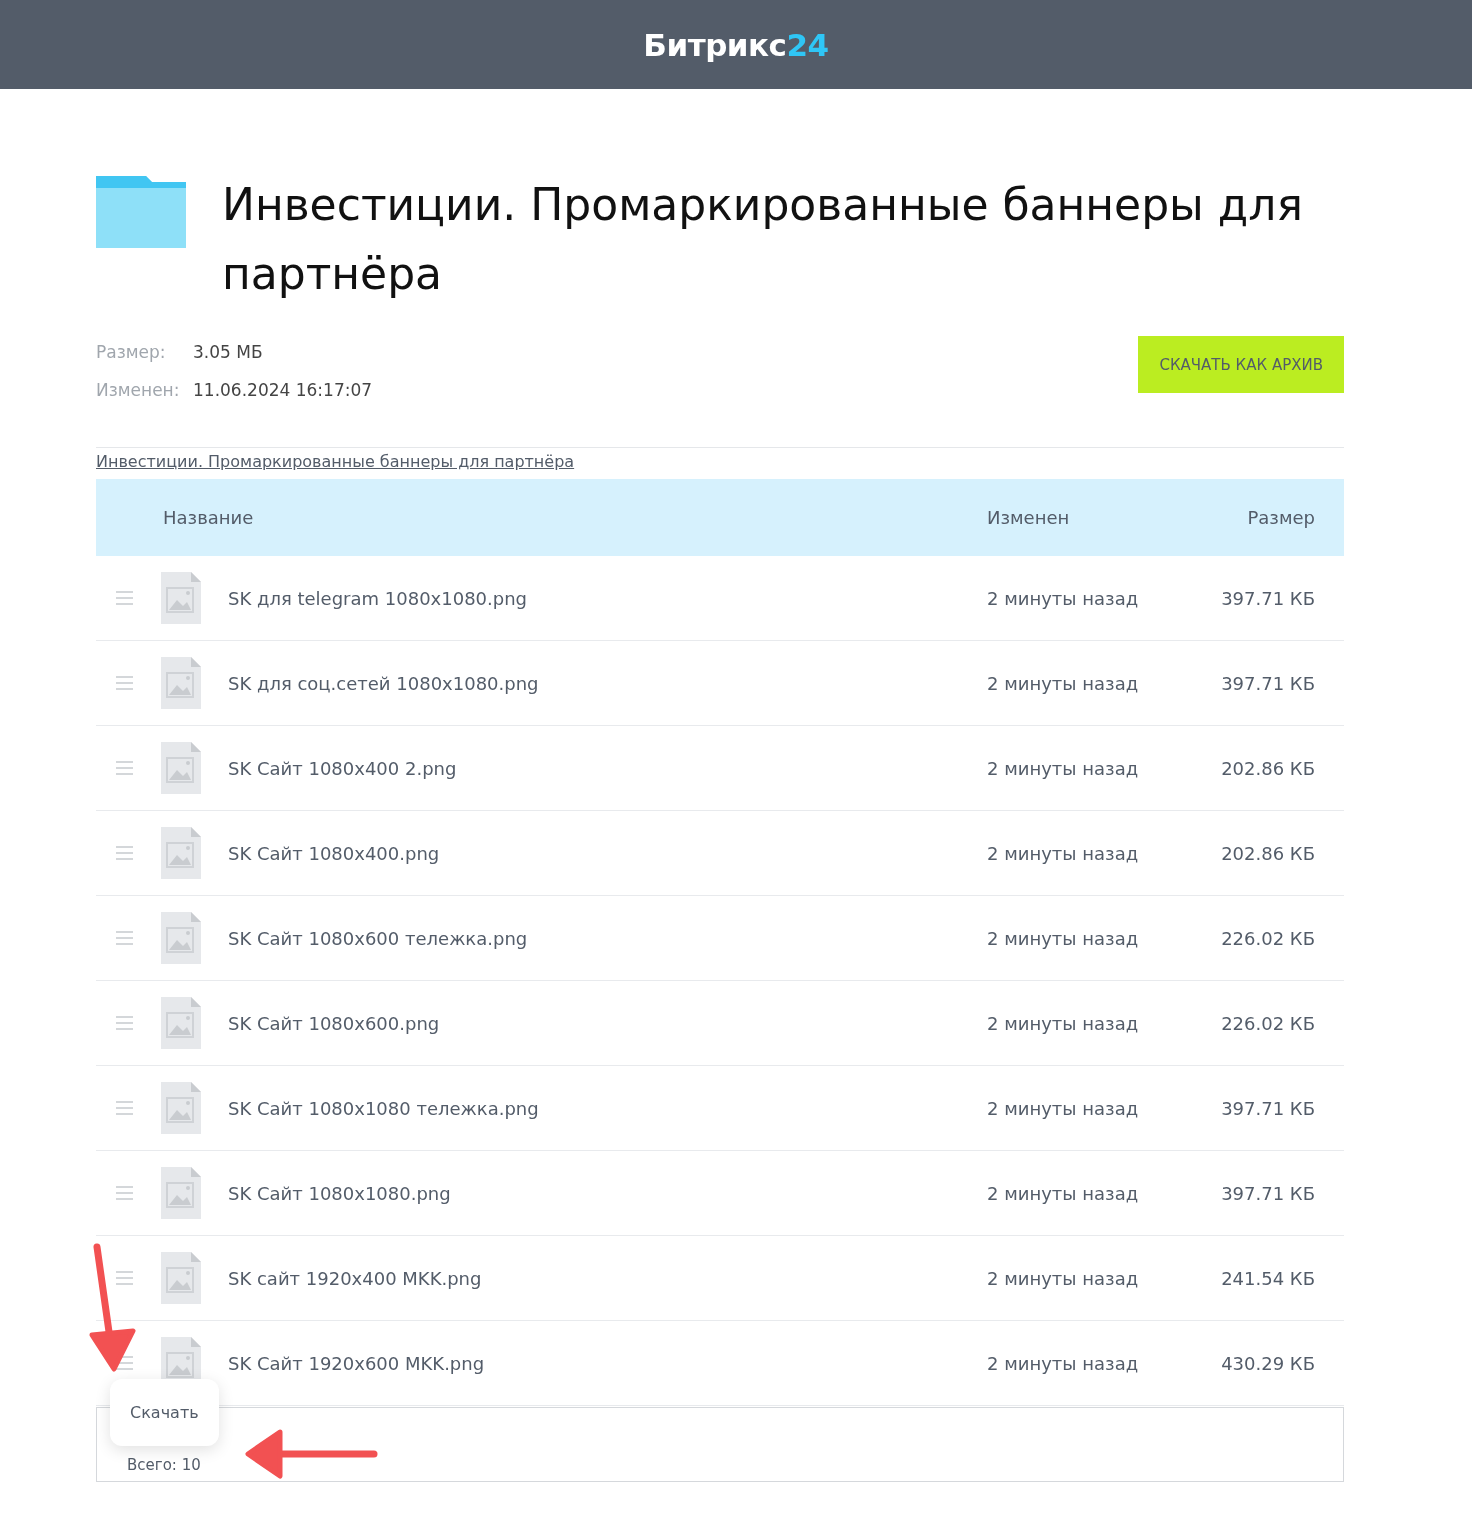 This screenshot has height=1536, width=1472. What do you see at coordinates (228, 352) in the screenshot?
I see `meta-value: 3.05 МБ` at bounding box center [228, 352].